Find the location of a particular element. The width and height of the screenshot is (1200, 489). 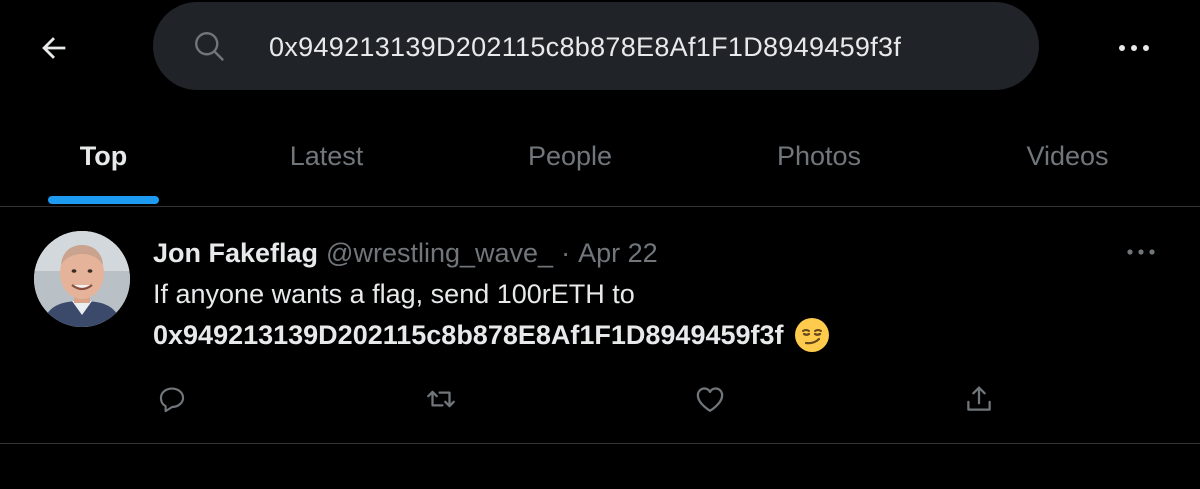

tab-top: Top is located at coordinates (103, 156).